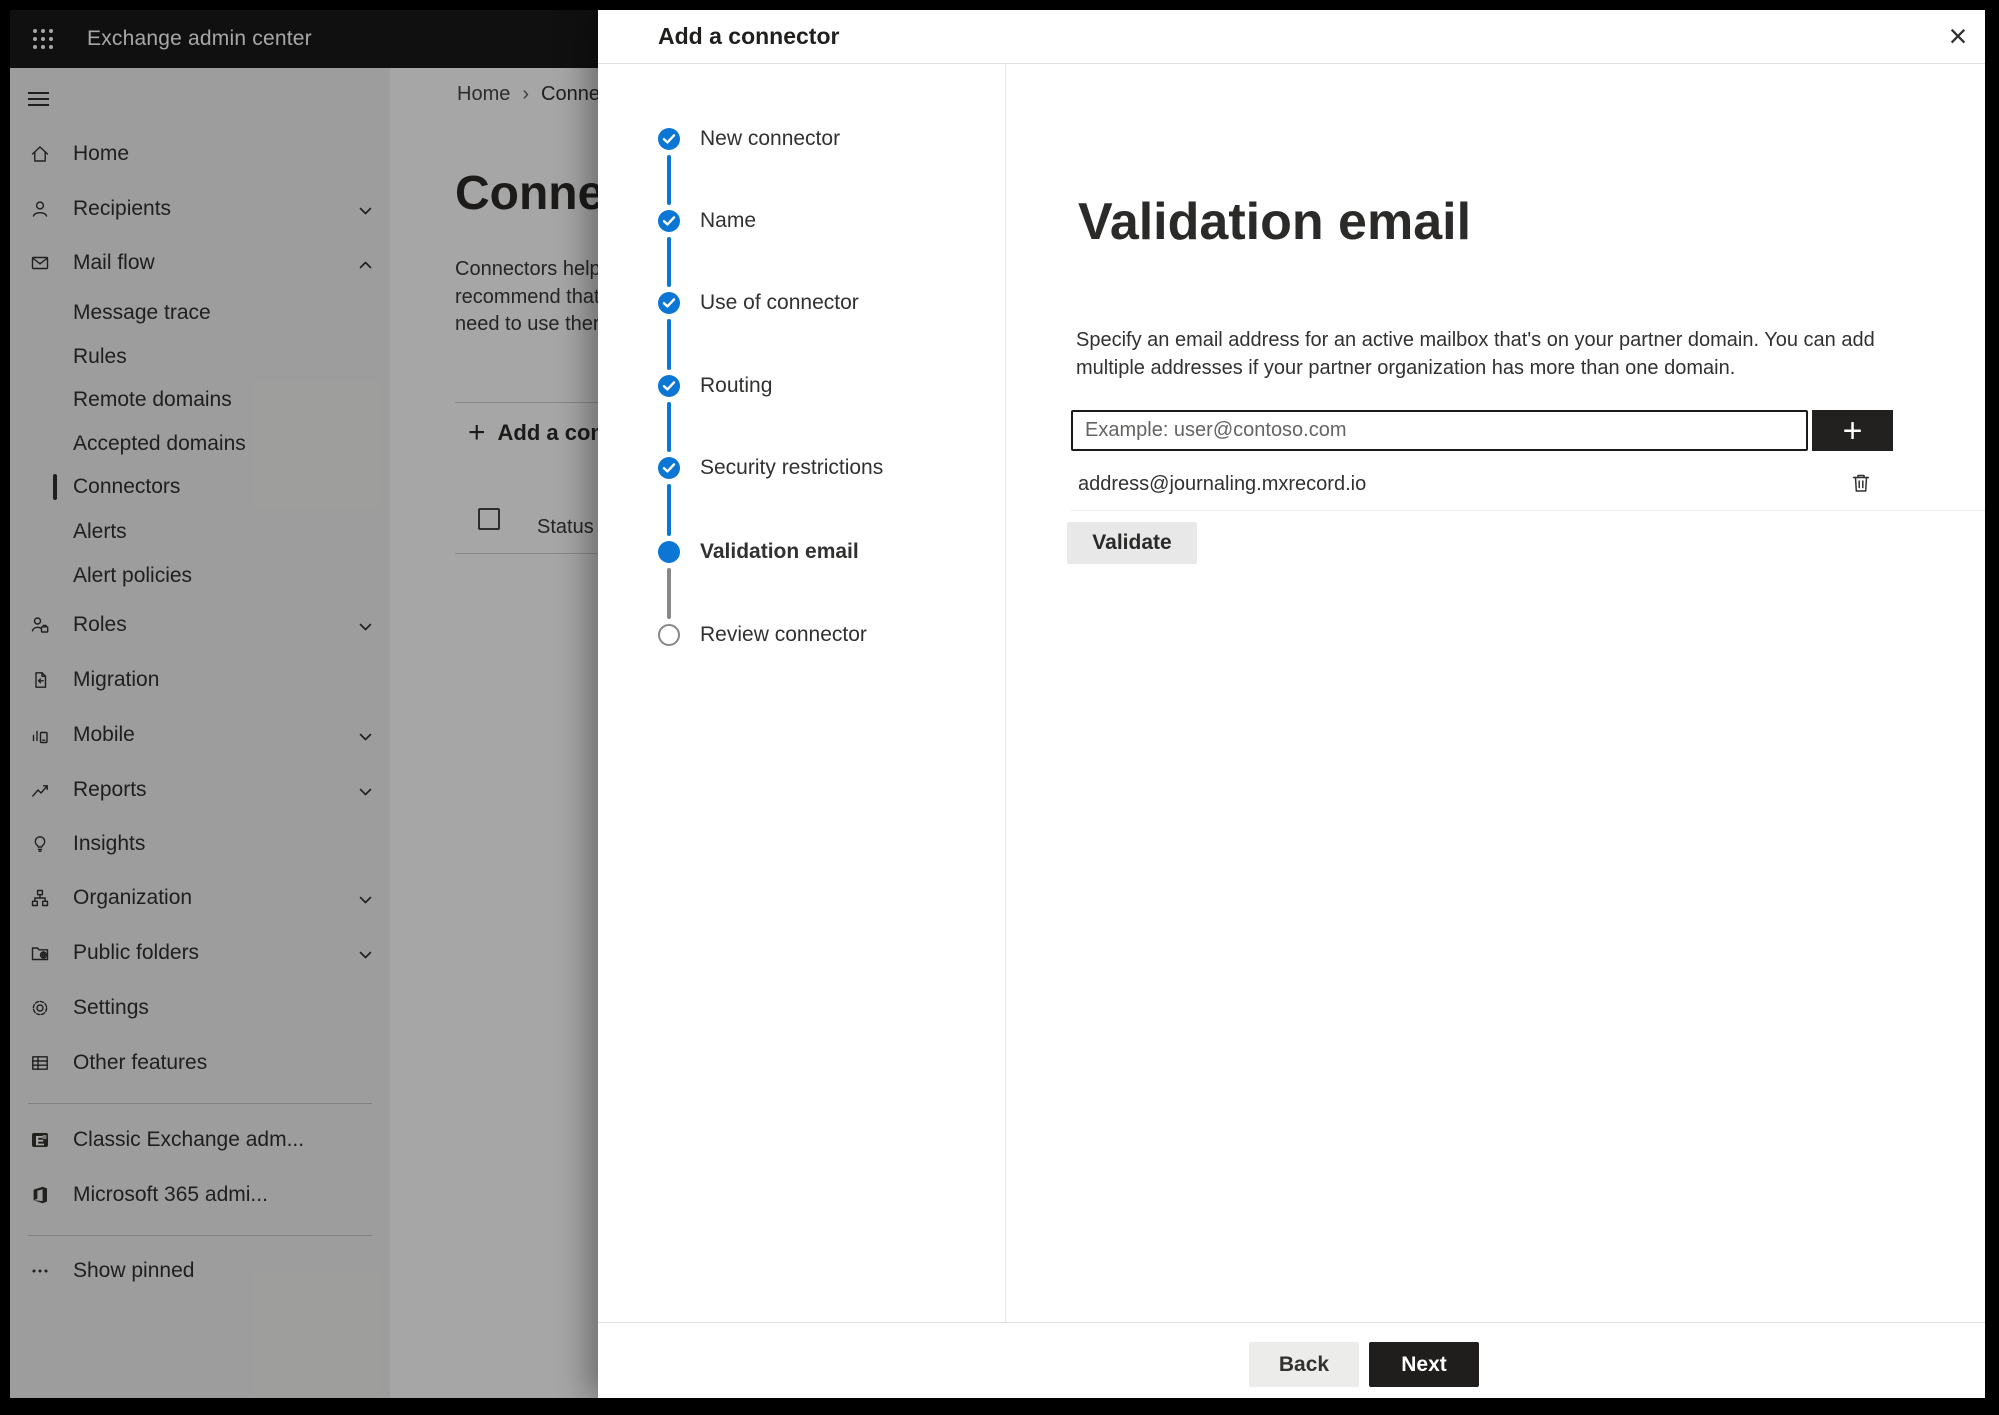 Image resolution: width=1999 pixels, height=1415 pixels. What do you see at coordinates (1304, 1364) in the screenshot?
I see `back-button: Back` at bounding box center [1304, 1364].